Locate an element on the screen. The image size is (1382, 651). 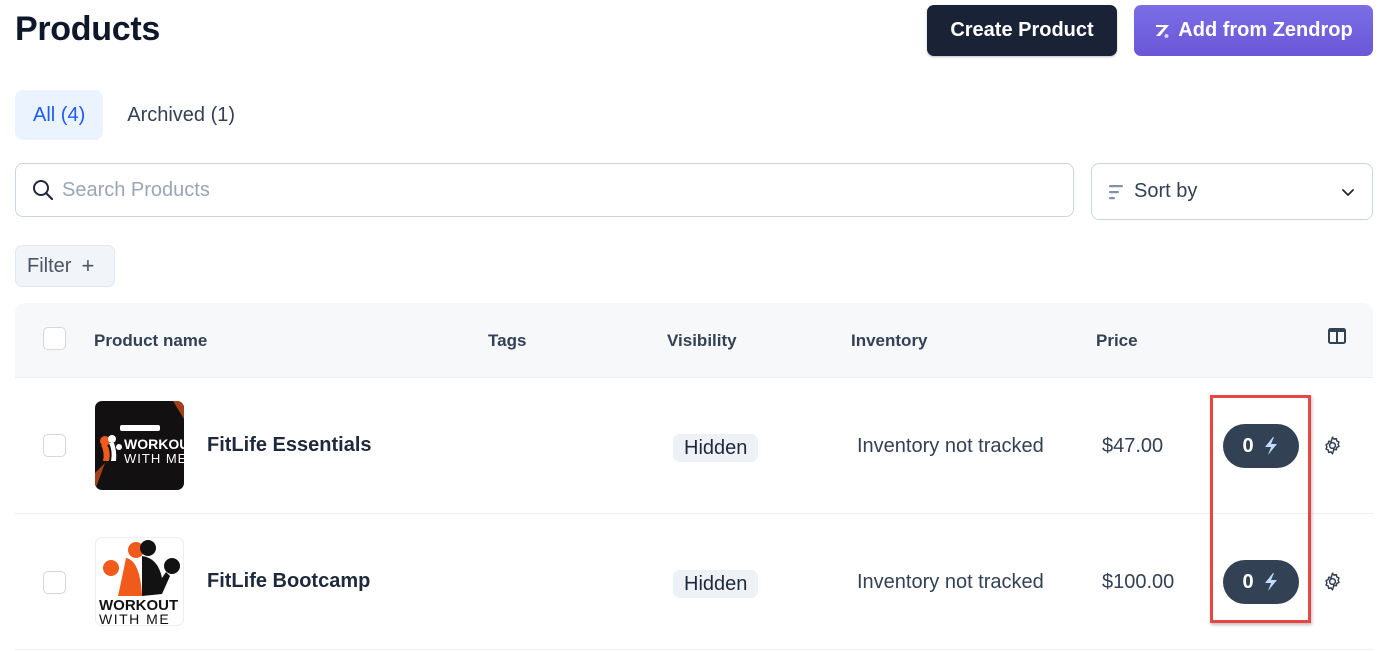
product-name: FitLife Essentials is located at coordinates (289, 445).